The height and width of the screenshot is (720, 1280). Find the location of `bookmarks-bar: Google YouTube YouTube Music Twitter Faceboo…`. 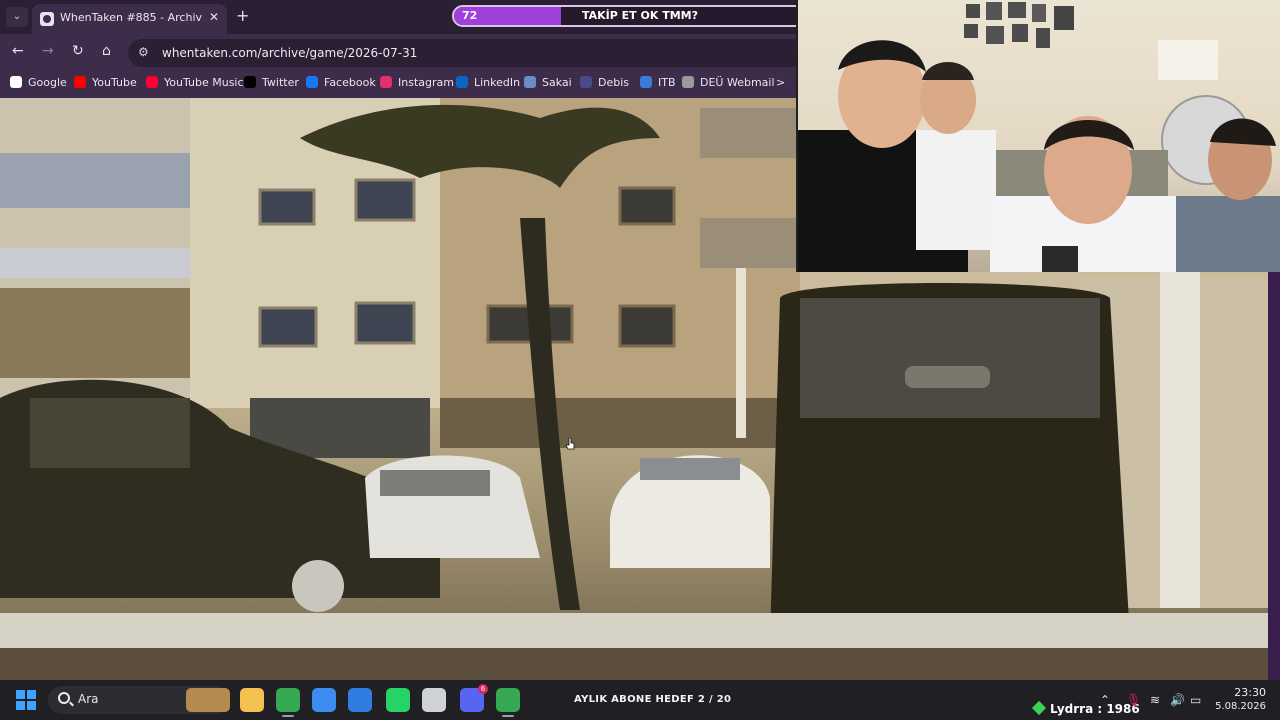

bookmarks-bar: Google YouTube YouTube Music Twitter Faceboo… is located at coordinates (398, 84).